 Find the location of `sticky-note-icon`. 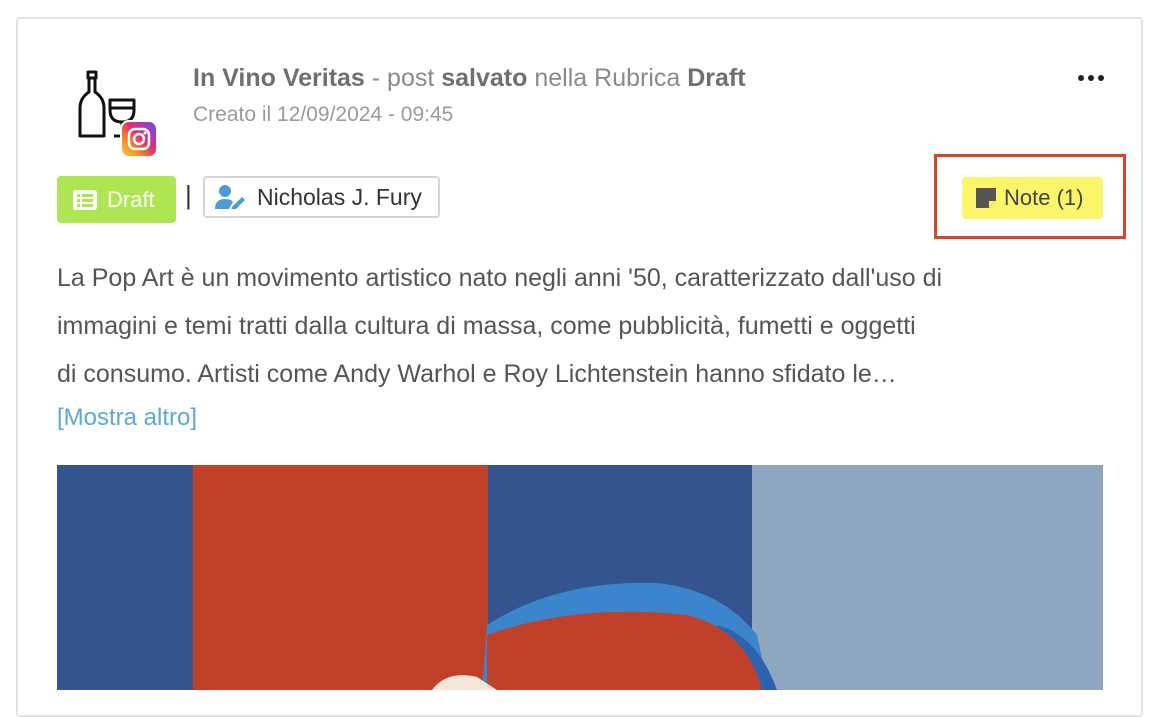

sticky-note-icon is located at coordinates (986, 198).